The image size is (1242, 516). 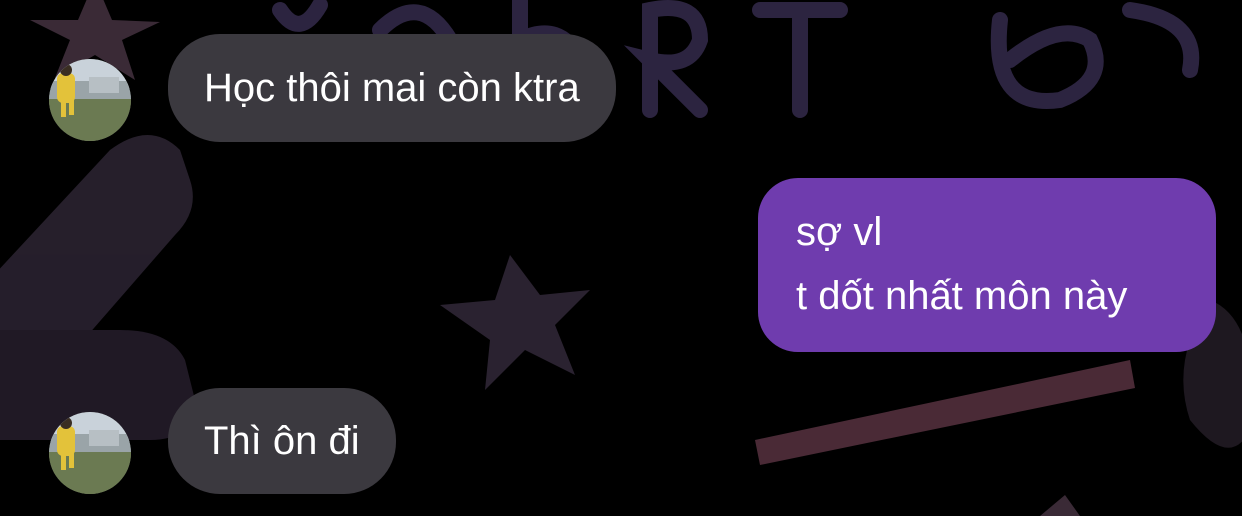 I want to click on incoming-message-bubble: Thì ôn đi, so click(x=282, y=441).